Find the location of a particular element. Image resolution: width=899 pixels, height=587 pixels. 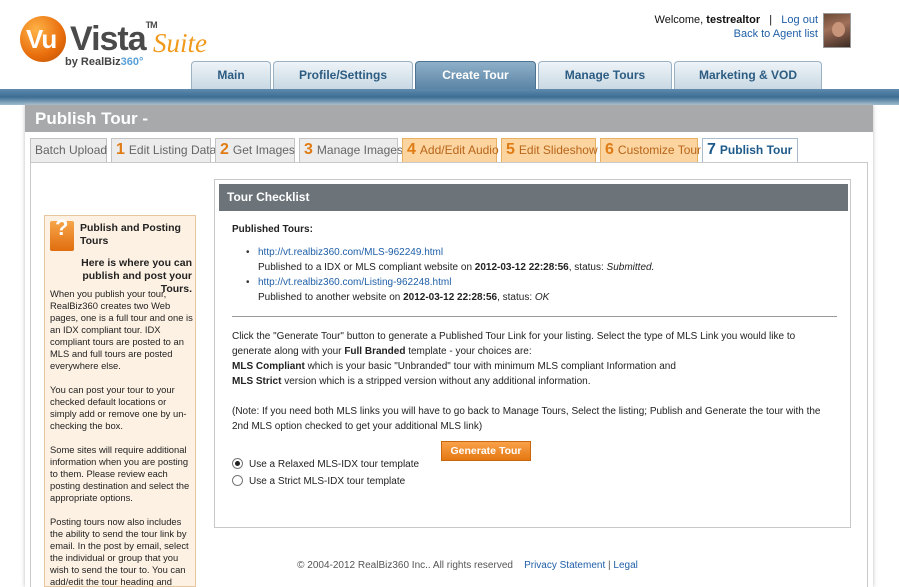

page-title: Publish Tour - is located at coordinates (449, 118).